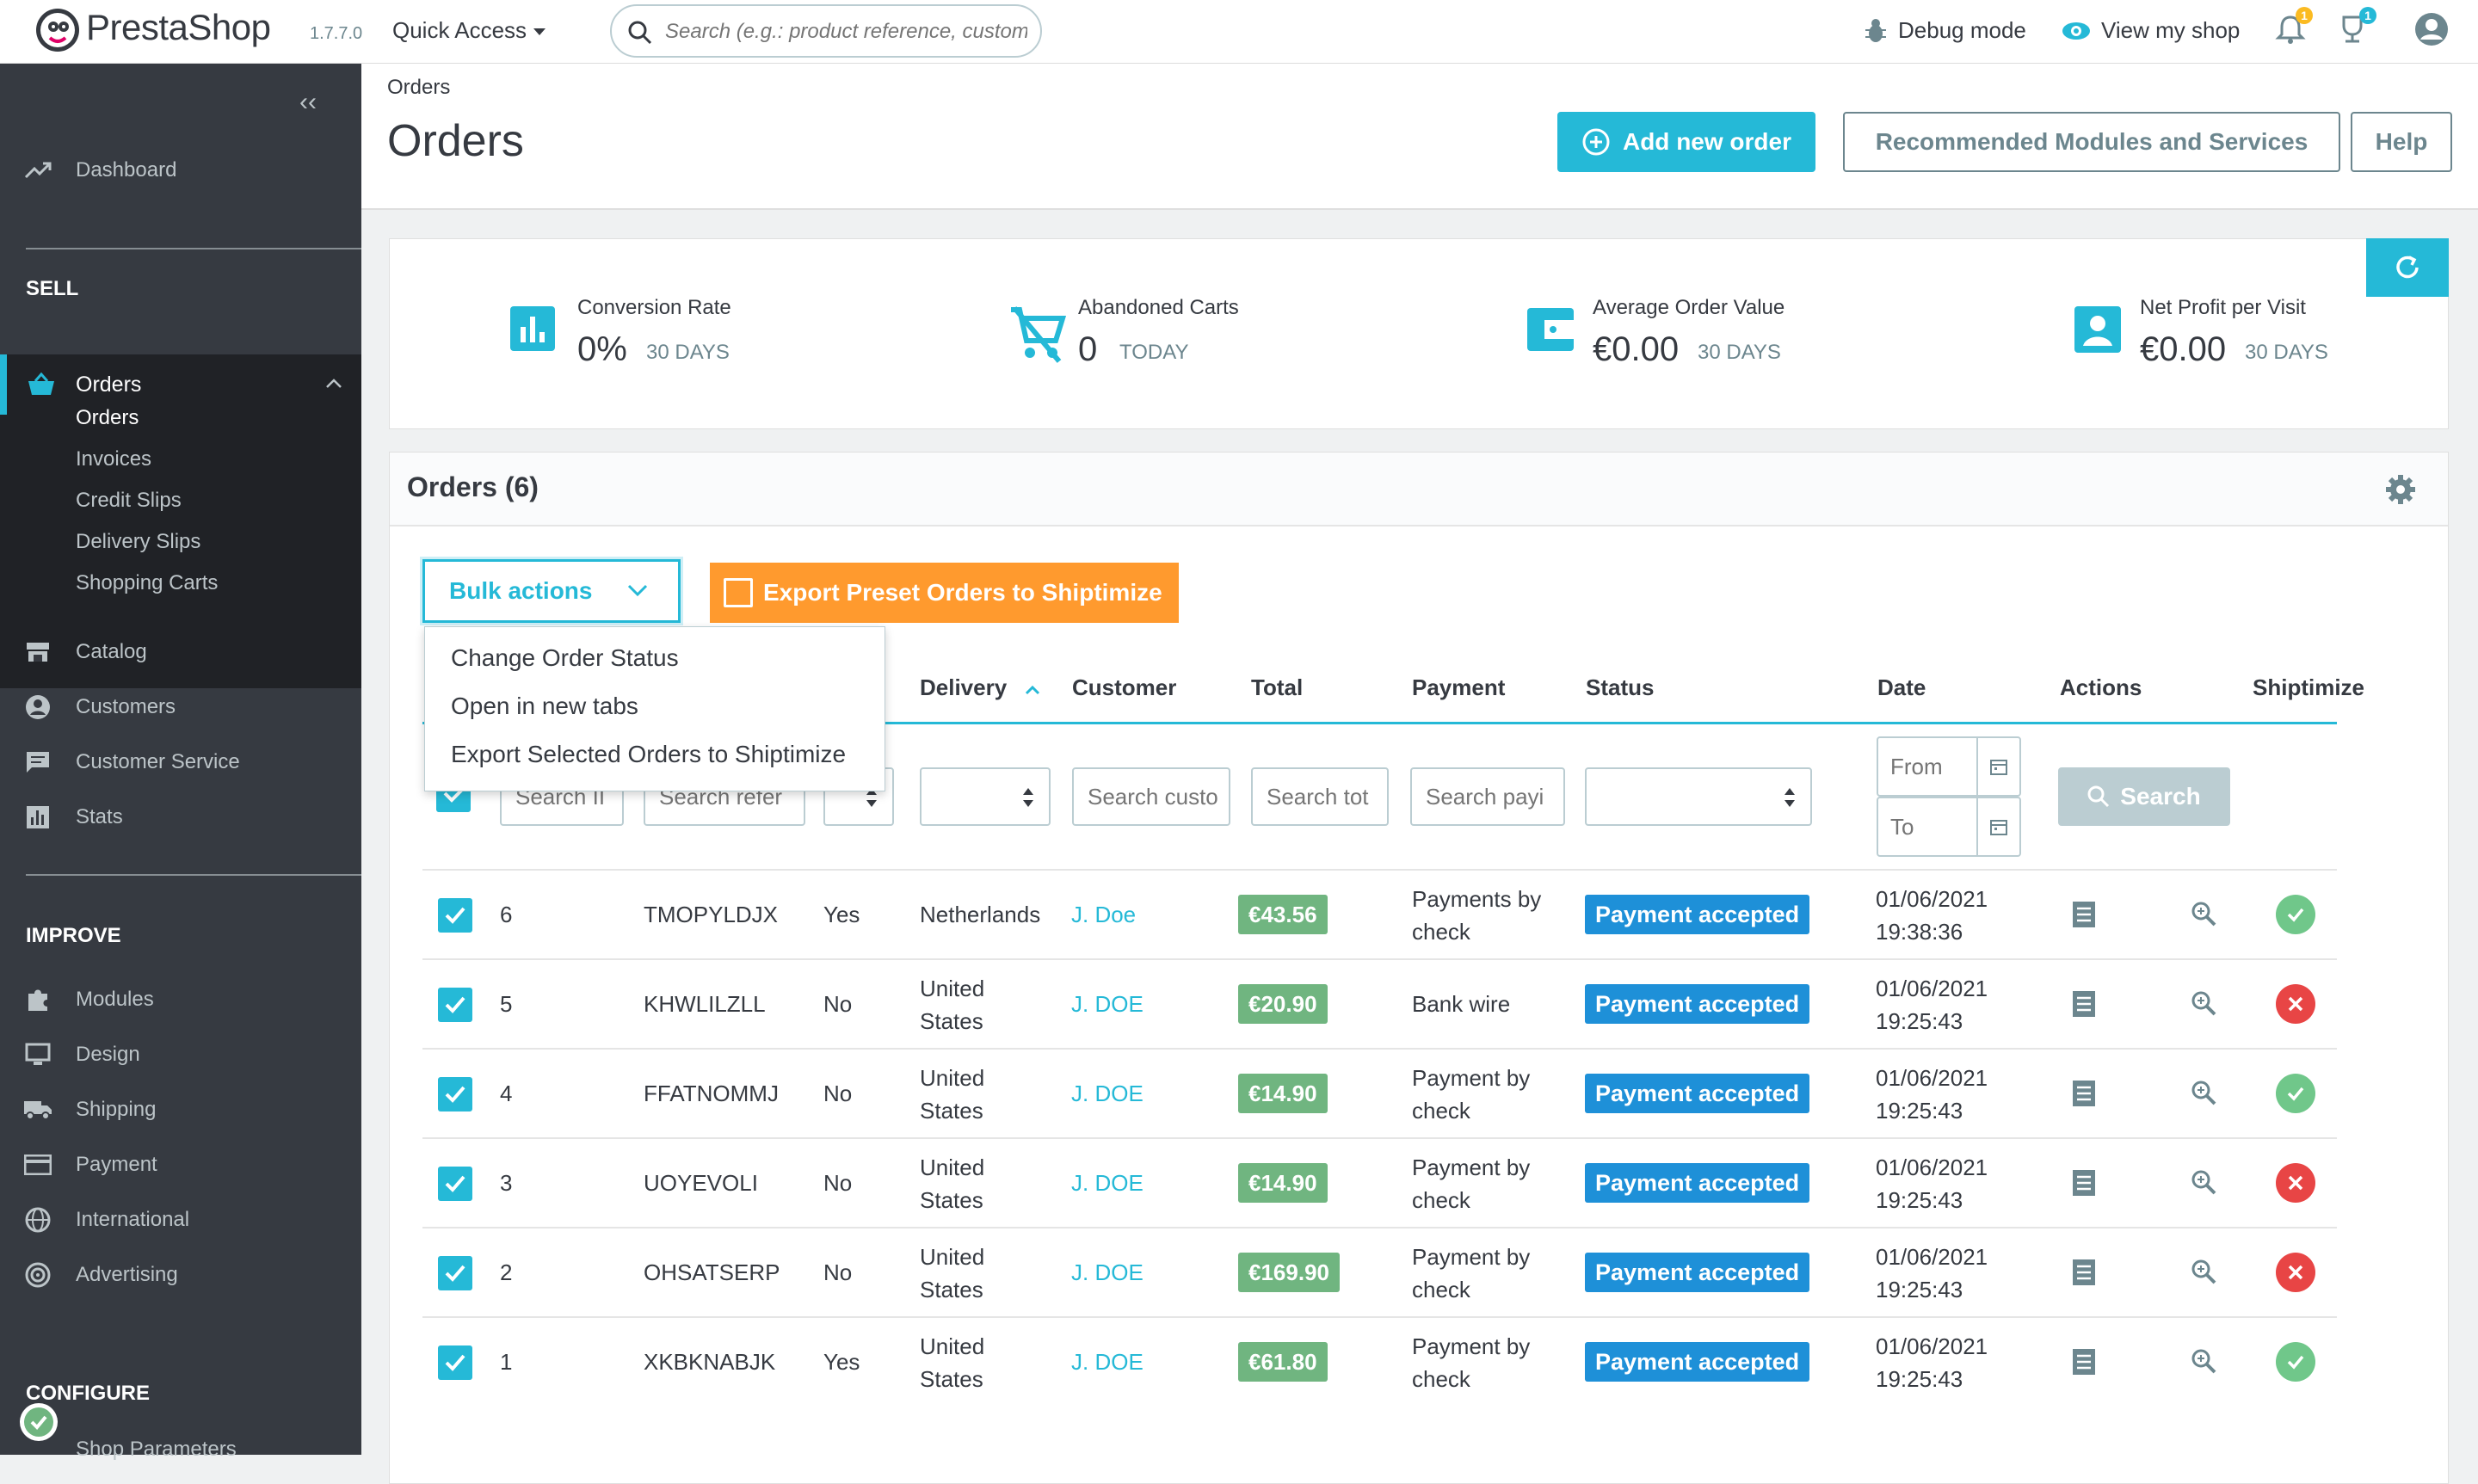 The image size is (2478, 1484). I want to click on sidebar-item-shipping: Shipping, so click(180, 1110).